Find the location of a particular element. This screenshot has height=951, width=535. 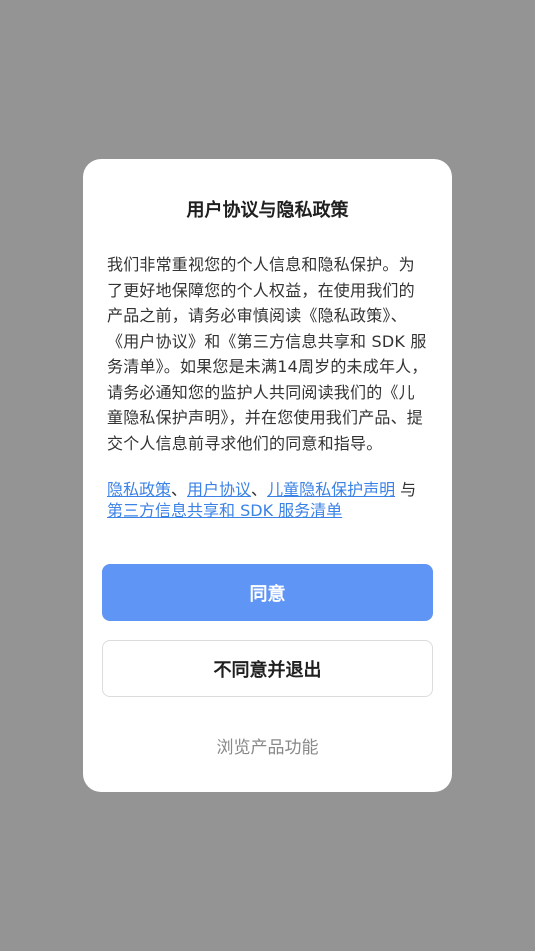

child-privacy-link: 儿童隐私保护声明 is located at coordinates (331, 489).